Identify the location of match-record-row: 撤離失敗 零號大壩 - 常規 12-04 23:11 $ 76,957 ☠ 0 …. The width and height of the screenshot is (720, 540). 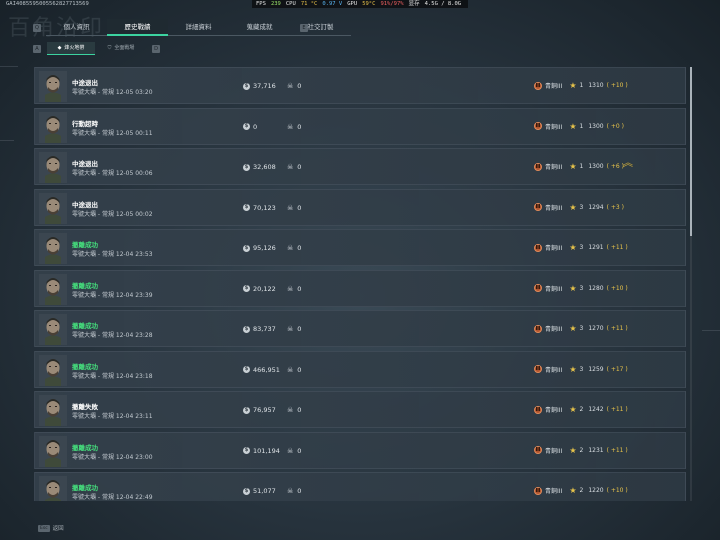
(360, 409).